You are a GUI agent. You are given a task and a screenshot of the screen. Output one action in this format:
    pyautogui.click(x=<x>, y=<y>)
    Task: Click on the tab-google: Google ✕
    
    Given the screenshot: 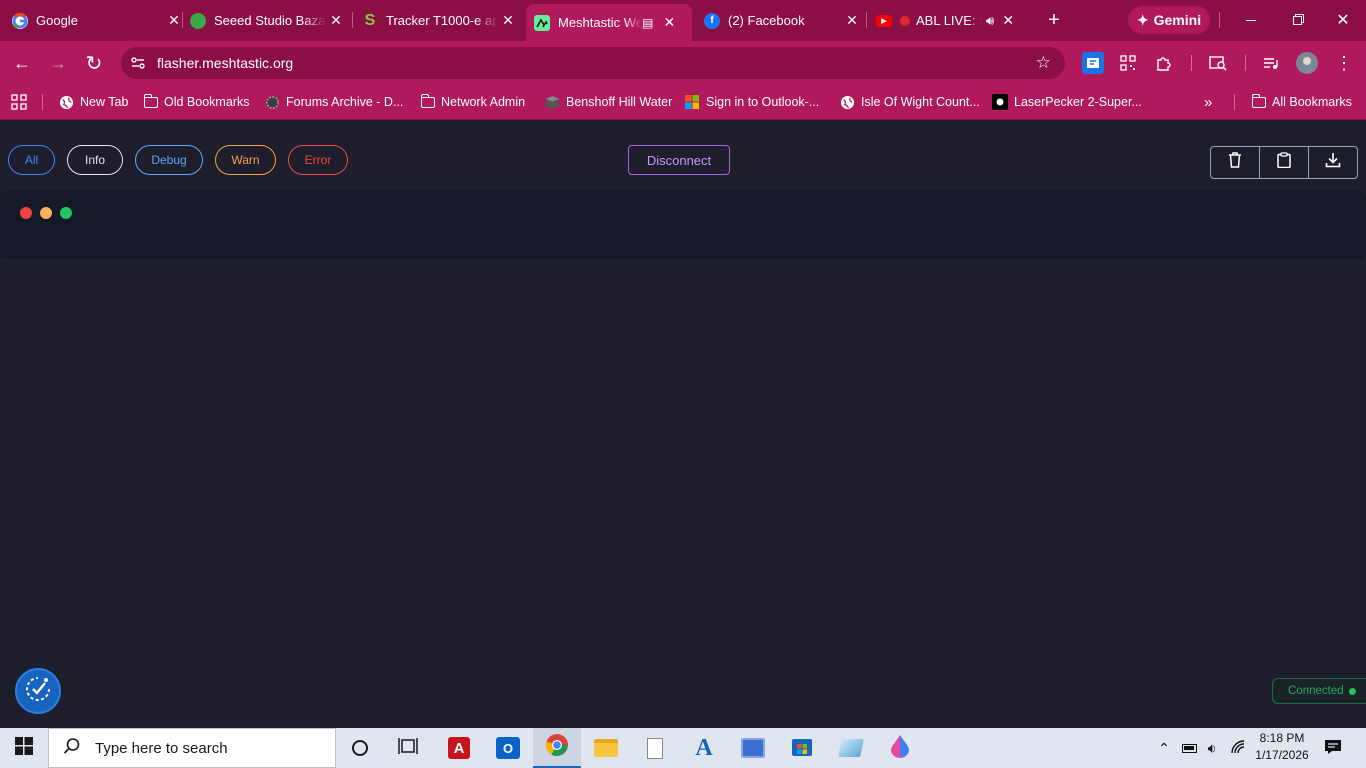 What is the action you would take?
    pyautogui.click(x=98, y=20)
    